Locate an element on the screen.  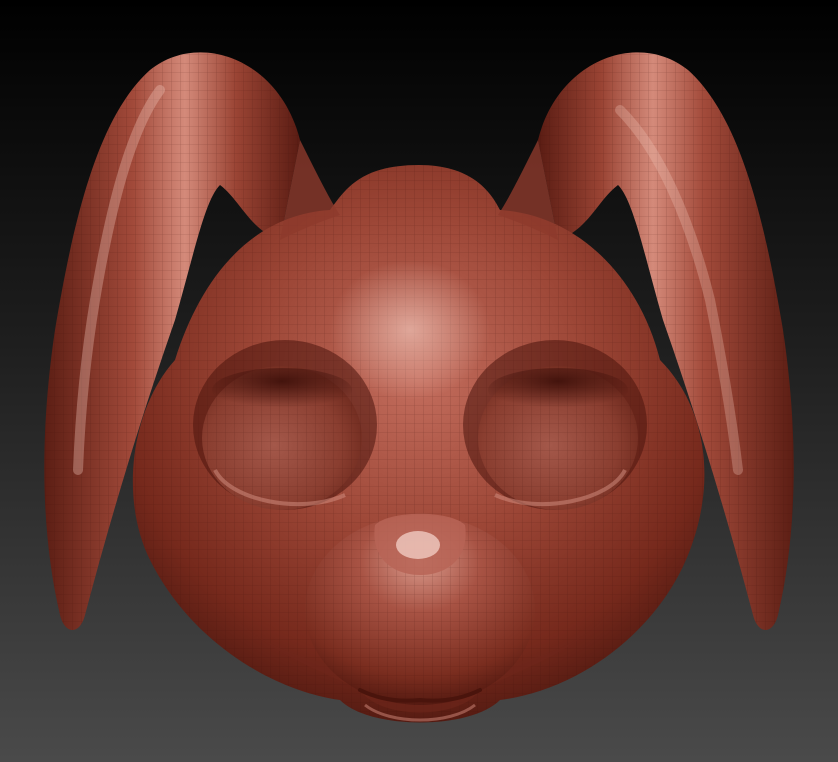
nose-specular is located at coordinates (418, 545).